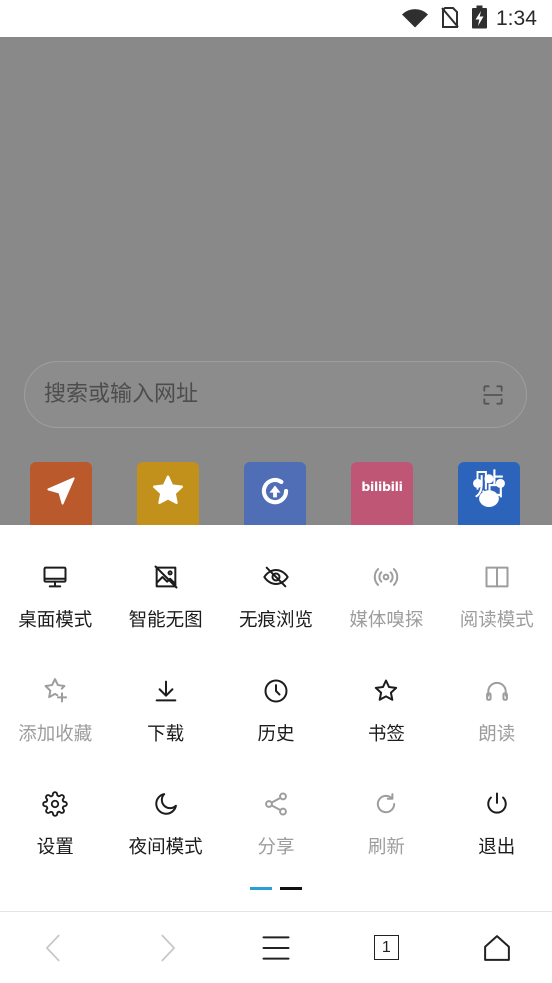 Image resolution: width=552 pixels, height=983 pixels. I want to click on gear-icon, so click(55, 804).